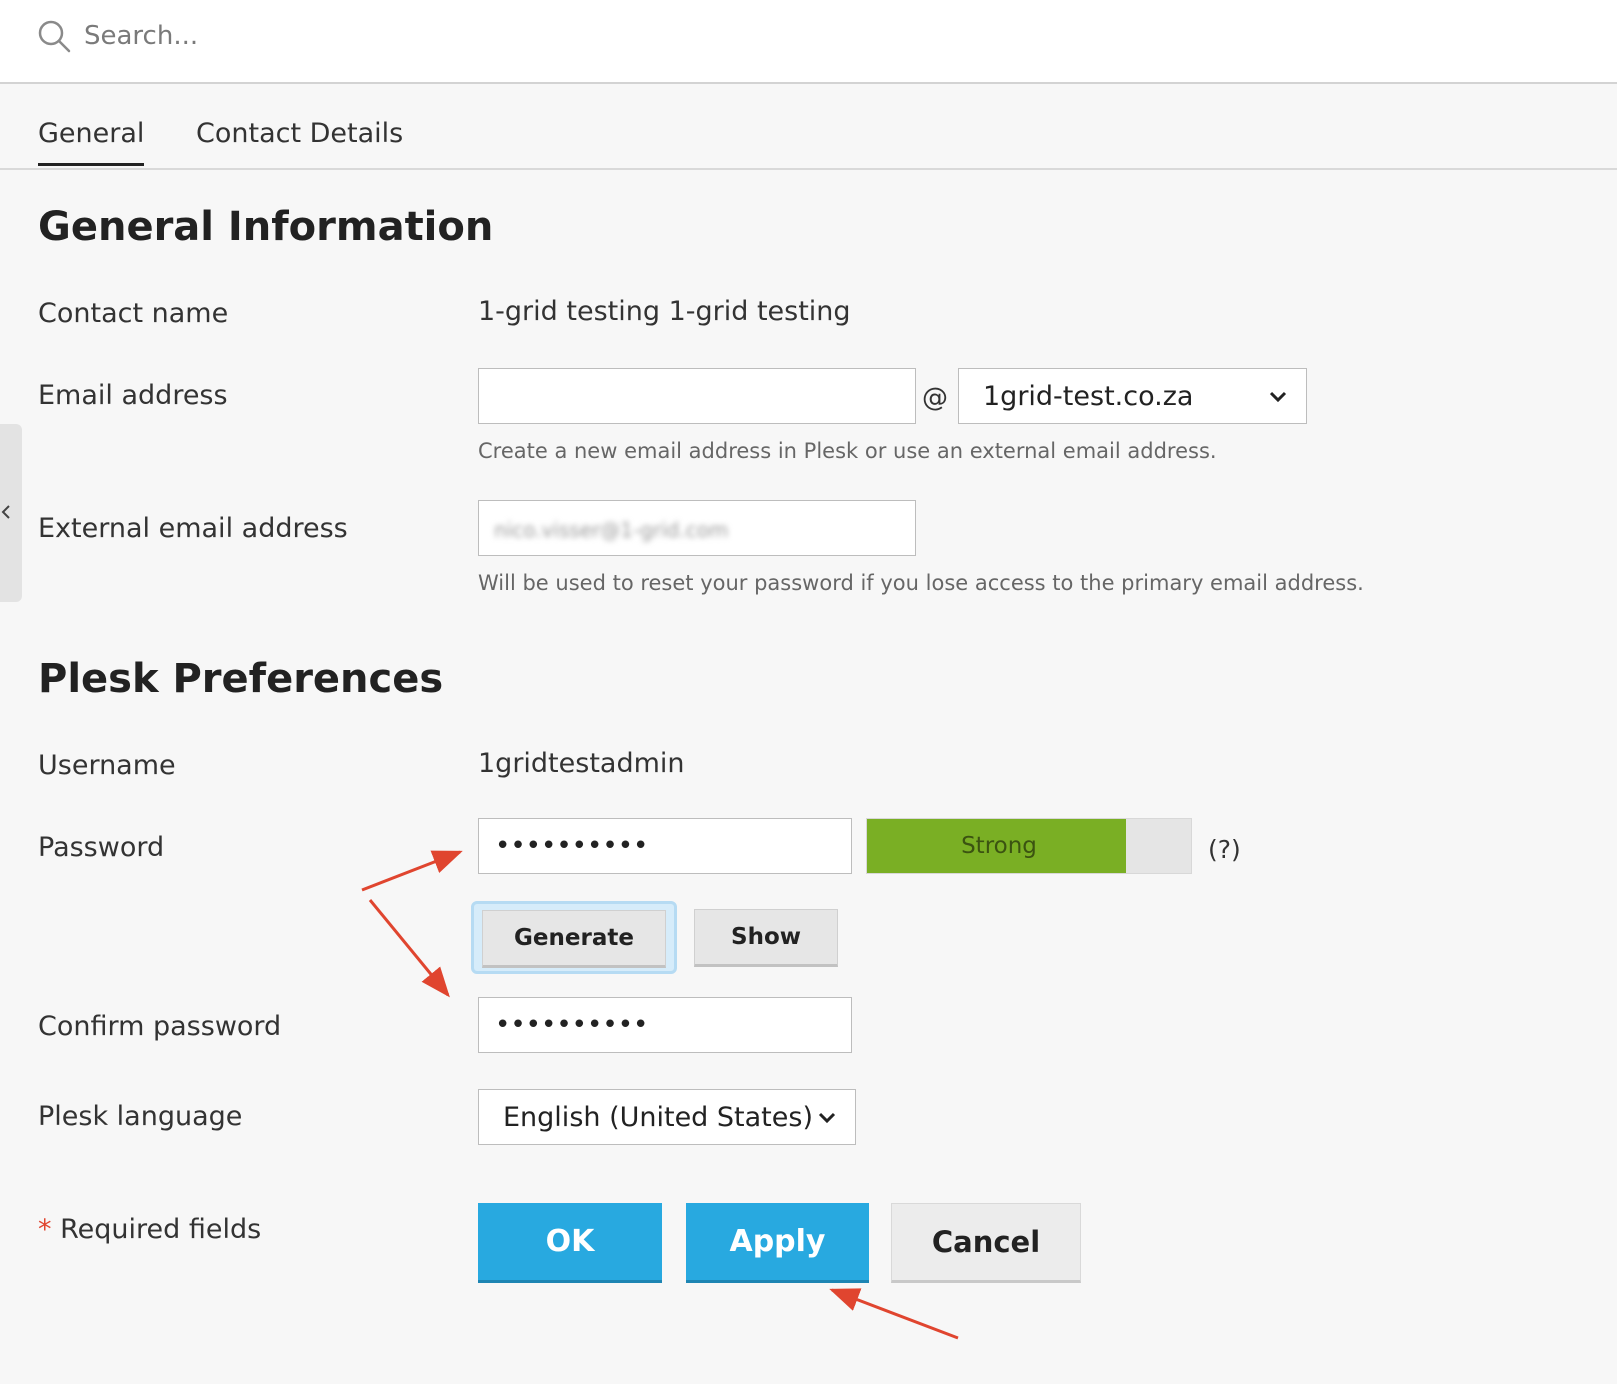  Describe the element at coordinates (611, 530) in the screenshot. I see `external-email-value: nico.visser@1-grid.com` at that location.